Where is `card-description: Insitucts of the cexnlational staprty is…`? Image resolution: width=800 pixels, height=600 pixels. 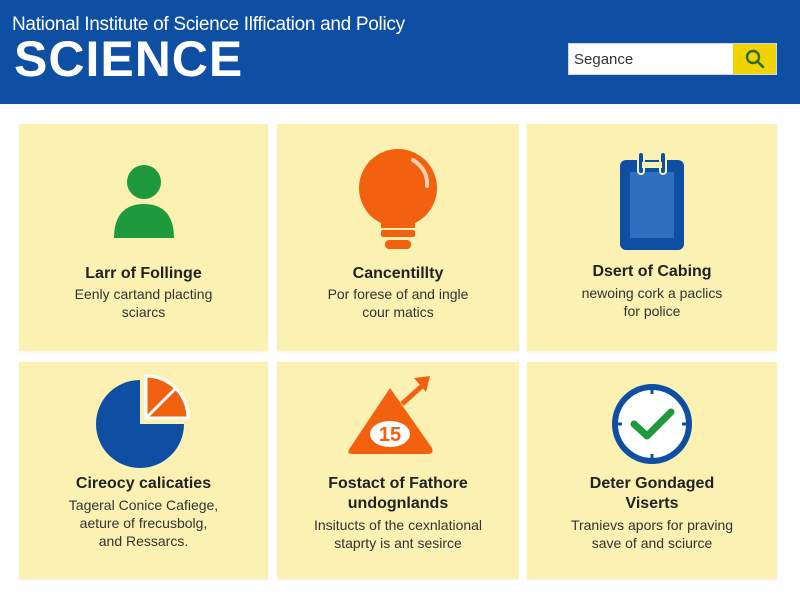 card-description: Insitucts of the cexnlational staprty is… is located at coordinates (398, 534).